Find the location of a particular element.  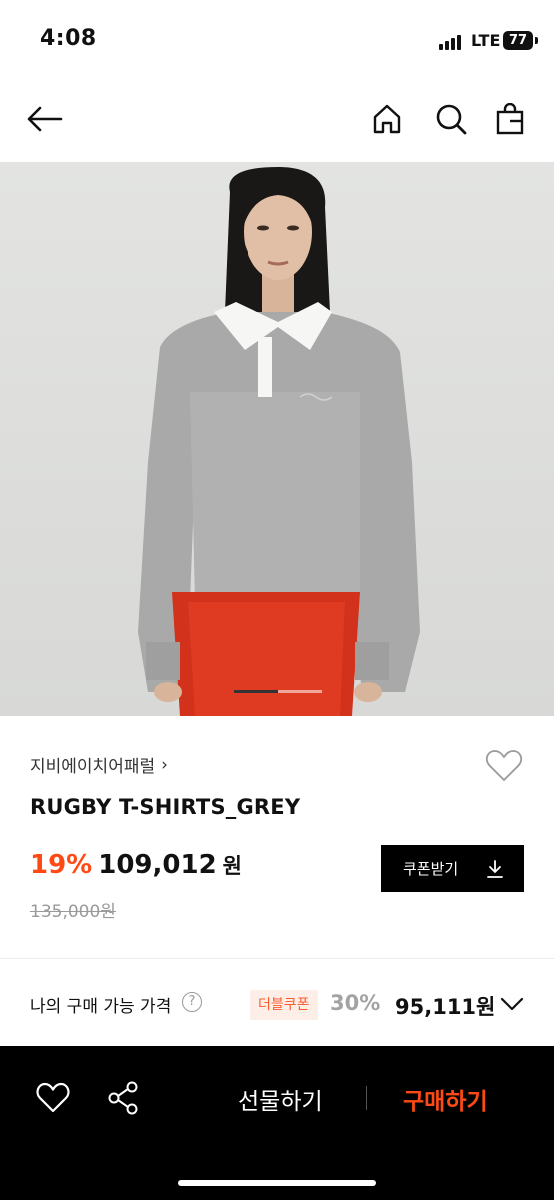

discount-rate: 19% is located at coordinates (61, 865).